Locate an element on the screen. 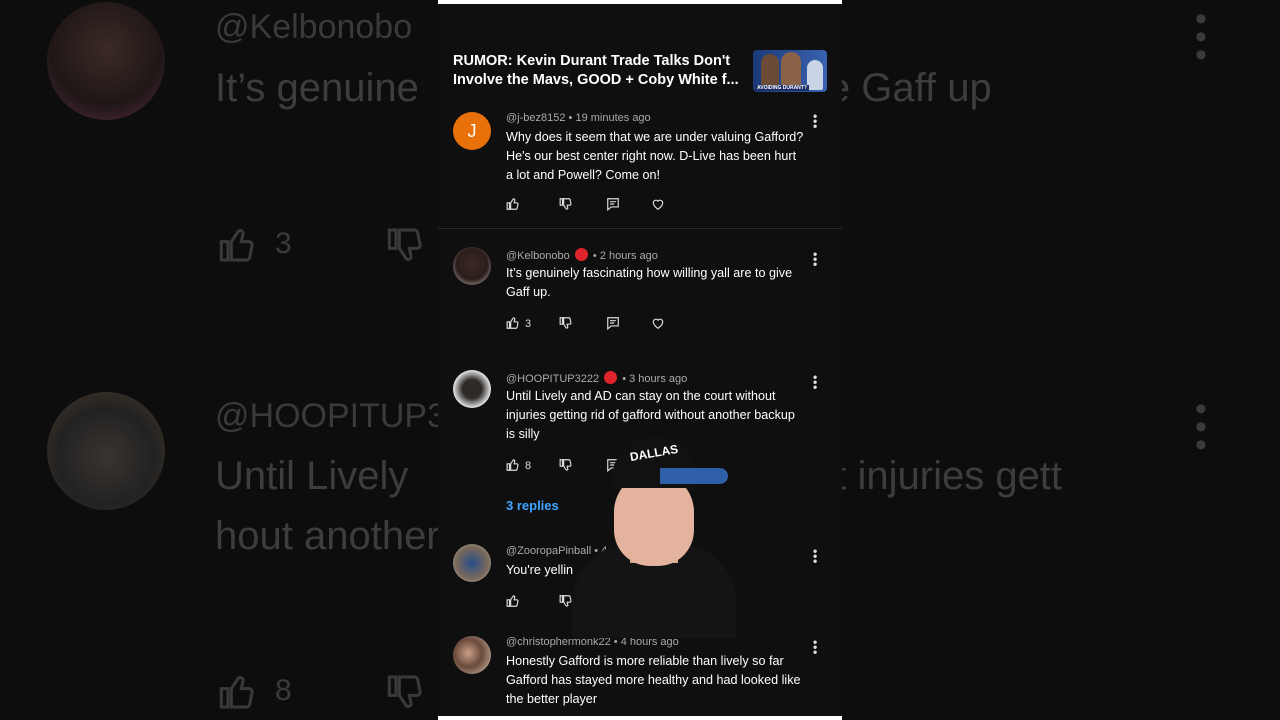  comment-handle: @HOOPITUP3222 is located at coordinates (552, 379).